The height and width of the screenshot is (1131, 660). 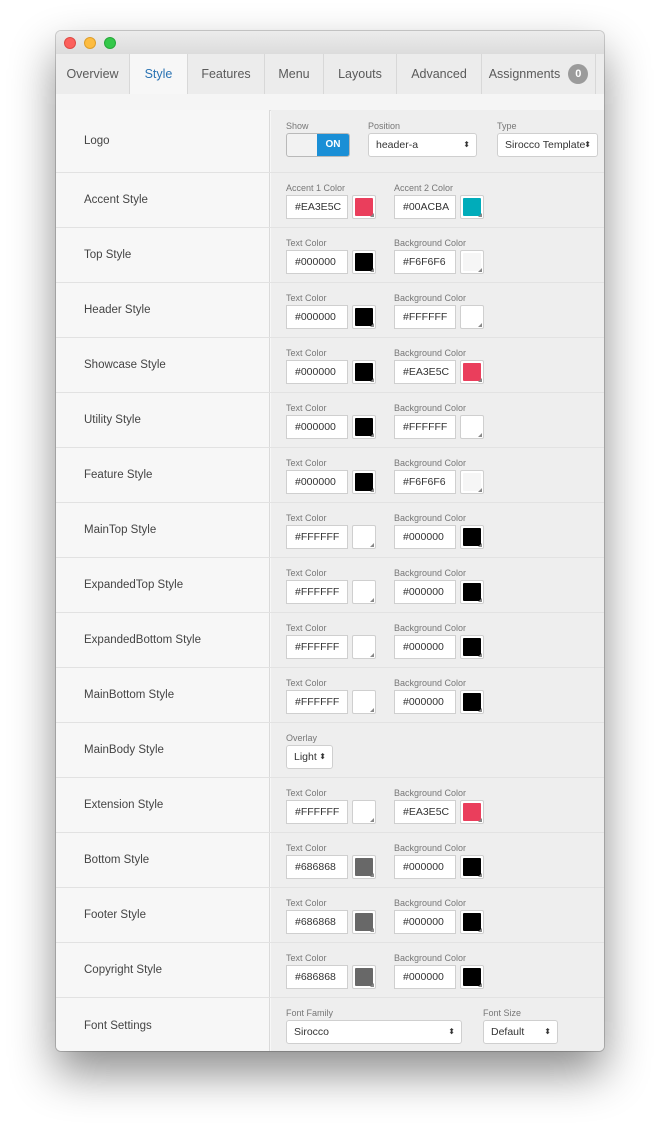 What do you see at coordinates (472, 207) in the screenshot?
I see `accent2-color-swatch` at bounding box center [472, 207].